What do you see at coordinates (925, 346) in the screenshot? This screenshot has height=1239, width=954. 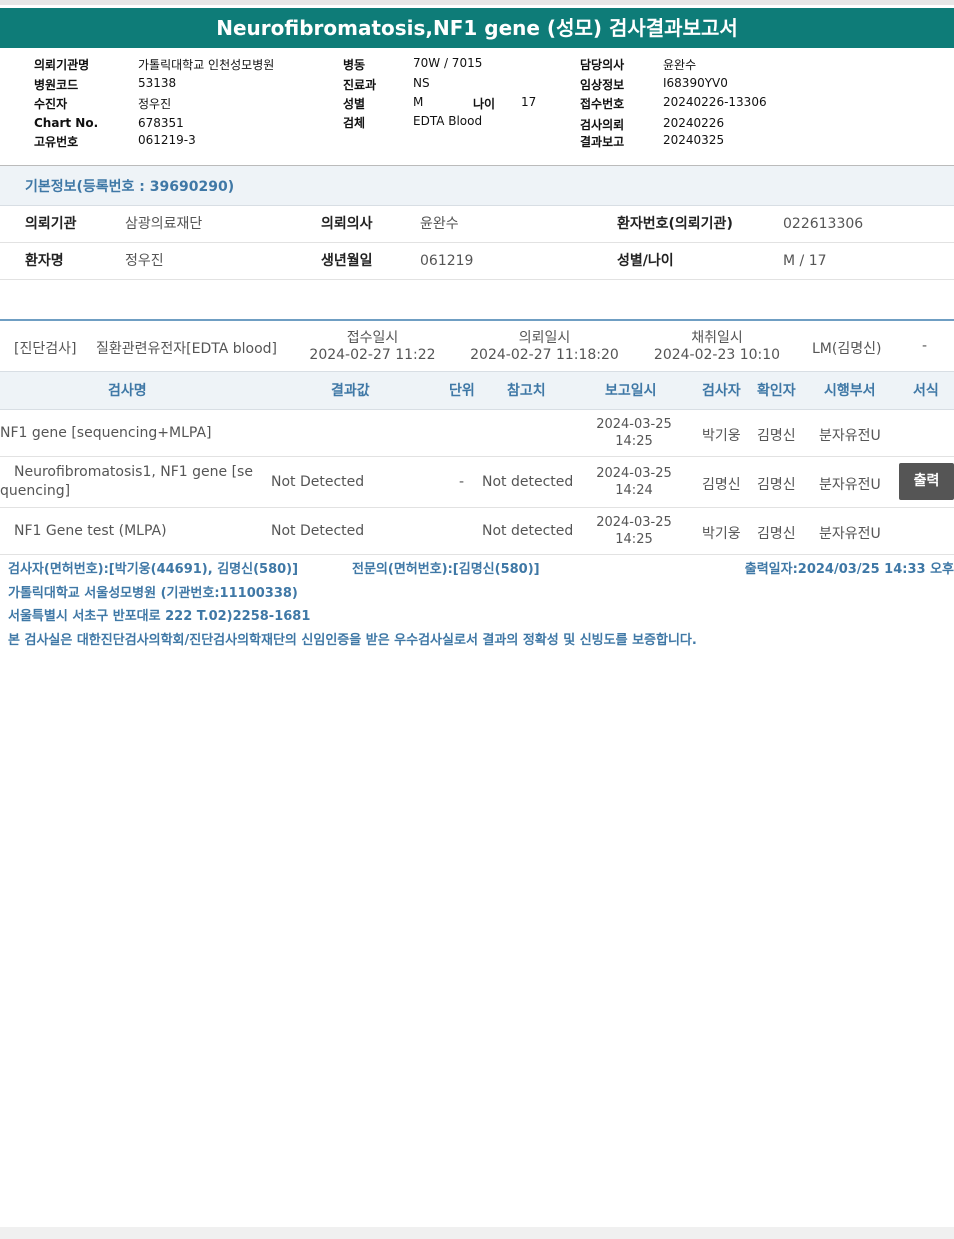 I see `order-extra: -` at bounding box center [925, 346].